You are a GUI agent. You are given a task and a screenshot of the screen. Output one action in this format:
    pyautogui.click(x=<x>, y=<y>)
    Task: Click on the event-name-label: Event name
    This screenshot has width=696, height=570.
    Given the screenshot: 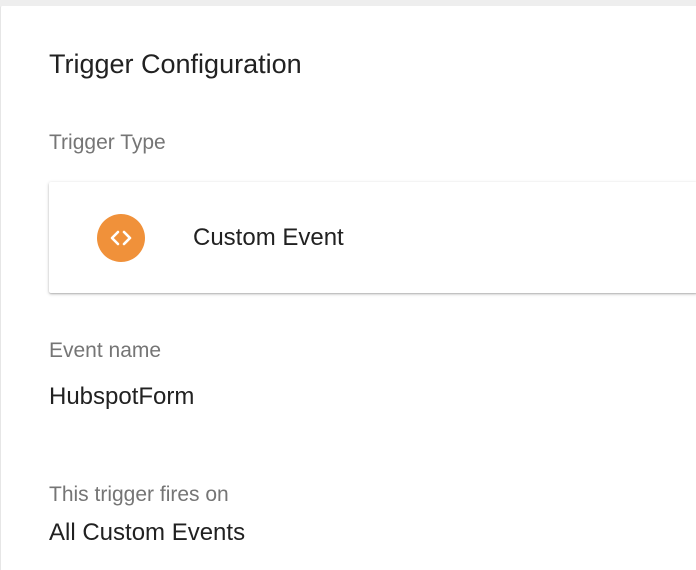 What is the action you would take?
    pyautogui.click(x=105, y=350)
    